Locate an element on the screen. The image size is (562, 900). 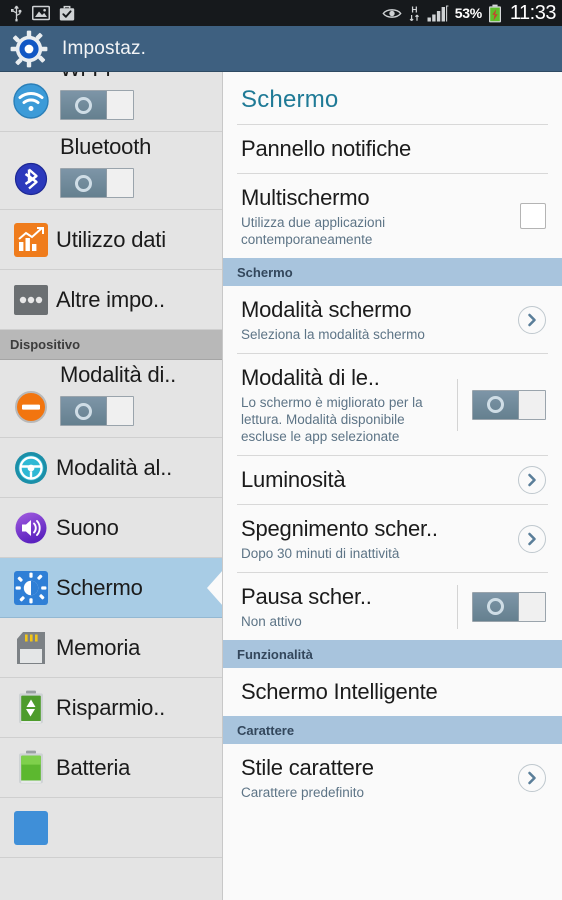
sidebar-item-bluetooth: Bluetooth is located at coordinates (111, 171).